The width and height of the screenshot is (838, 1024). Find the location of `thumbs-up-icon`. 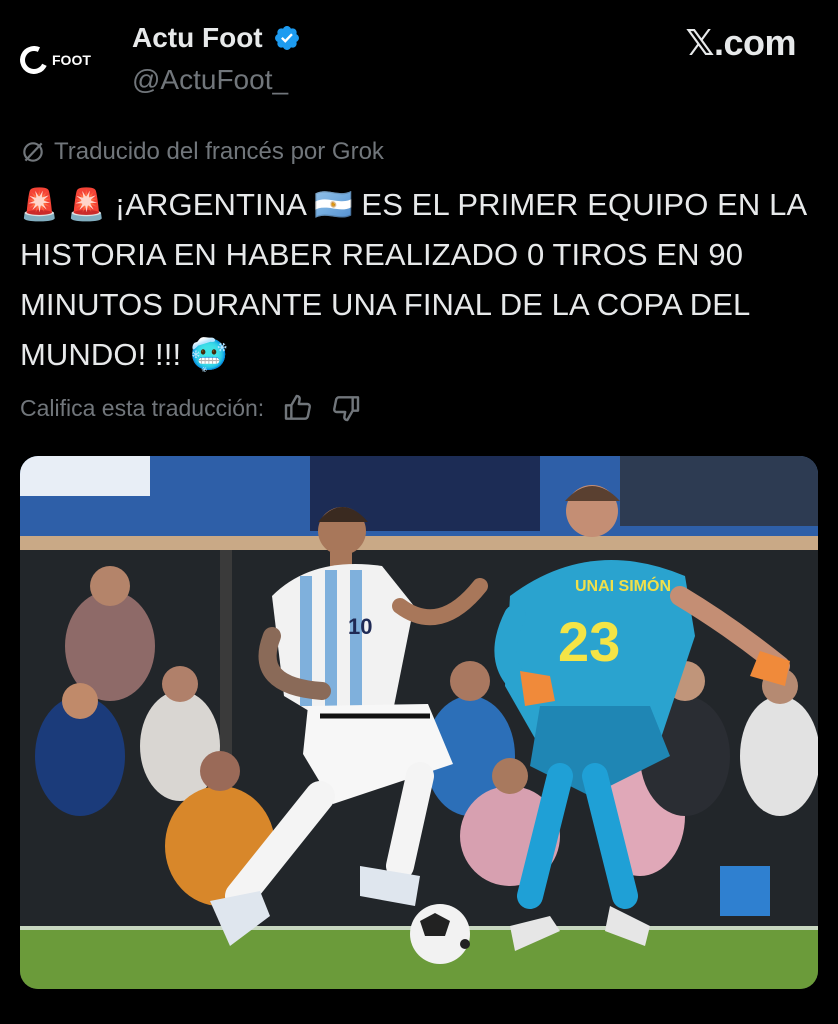

thumbs-up-icon is located at coordinates (298, 408).